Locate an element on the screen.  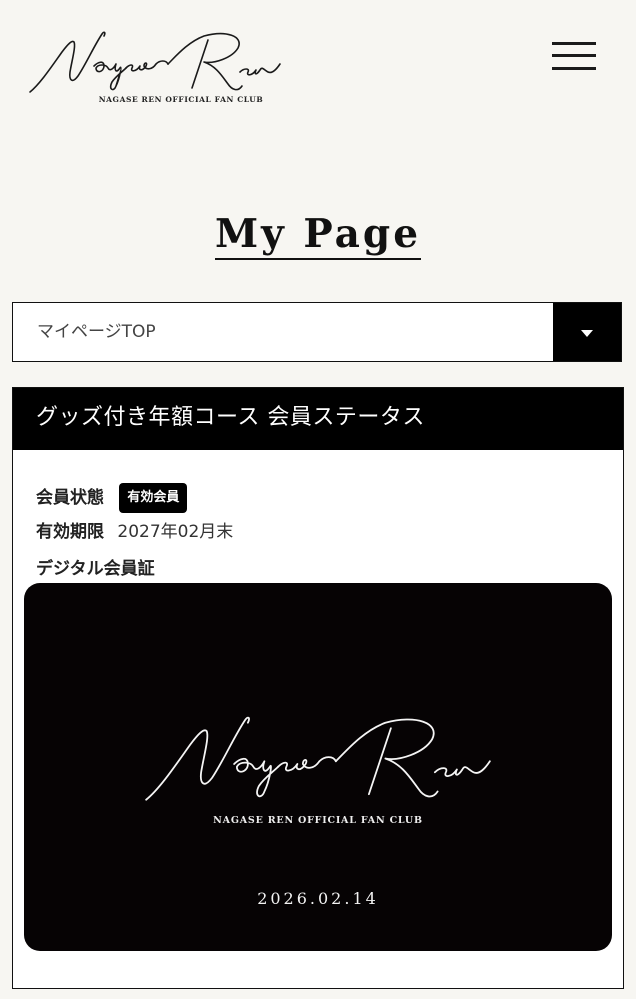
expiry-row: 有効期限 2027年02月末 is located at coordinates (134, 532).